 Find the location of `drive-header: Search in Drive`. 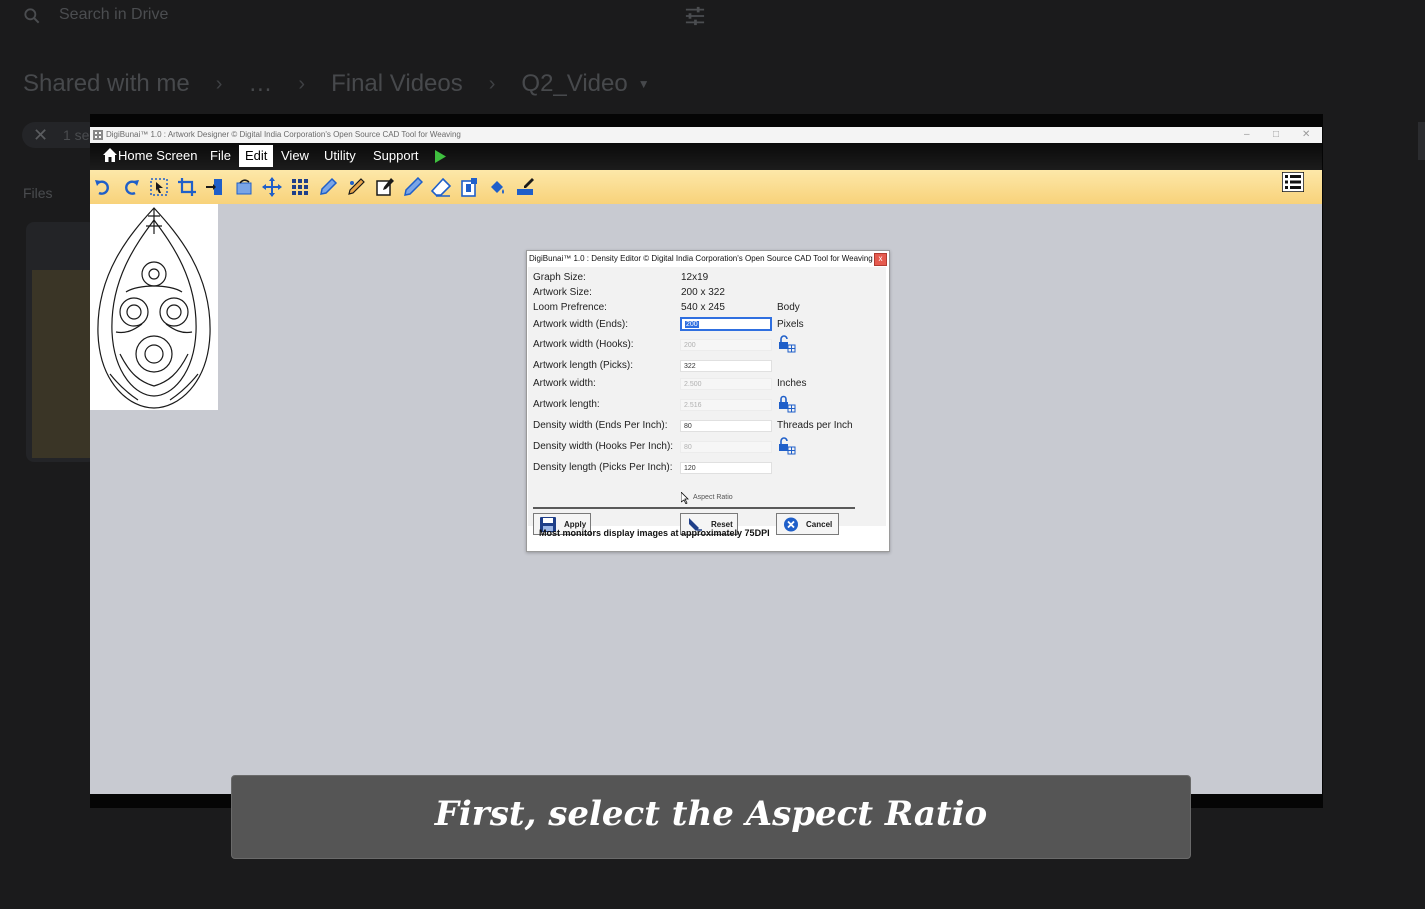

drive-header: Search in Drive is located at coordinates (712, 18).